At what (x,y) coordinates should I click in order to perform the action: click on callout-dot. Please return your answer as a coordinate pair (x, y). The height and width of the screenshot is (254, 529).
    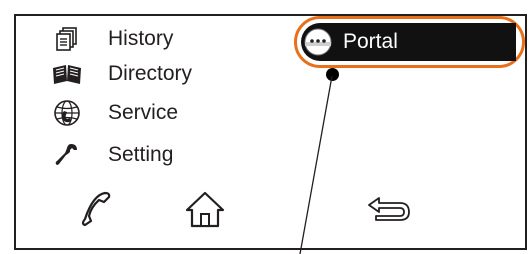
    Looking at the image, I should click on (332, 74).